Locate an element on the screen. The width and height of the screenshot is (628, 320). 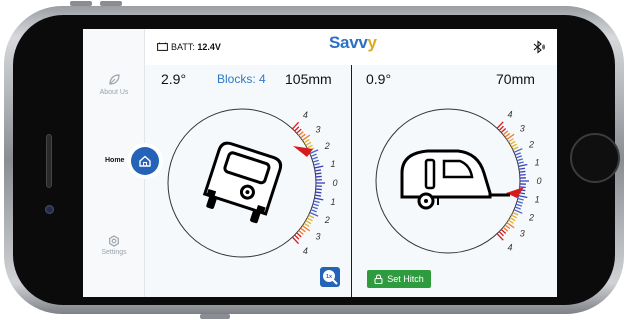
sidebar-item-settings: Settings is located at coordinates (114, 245).